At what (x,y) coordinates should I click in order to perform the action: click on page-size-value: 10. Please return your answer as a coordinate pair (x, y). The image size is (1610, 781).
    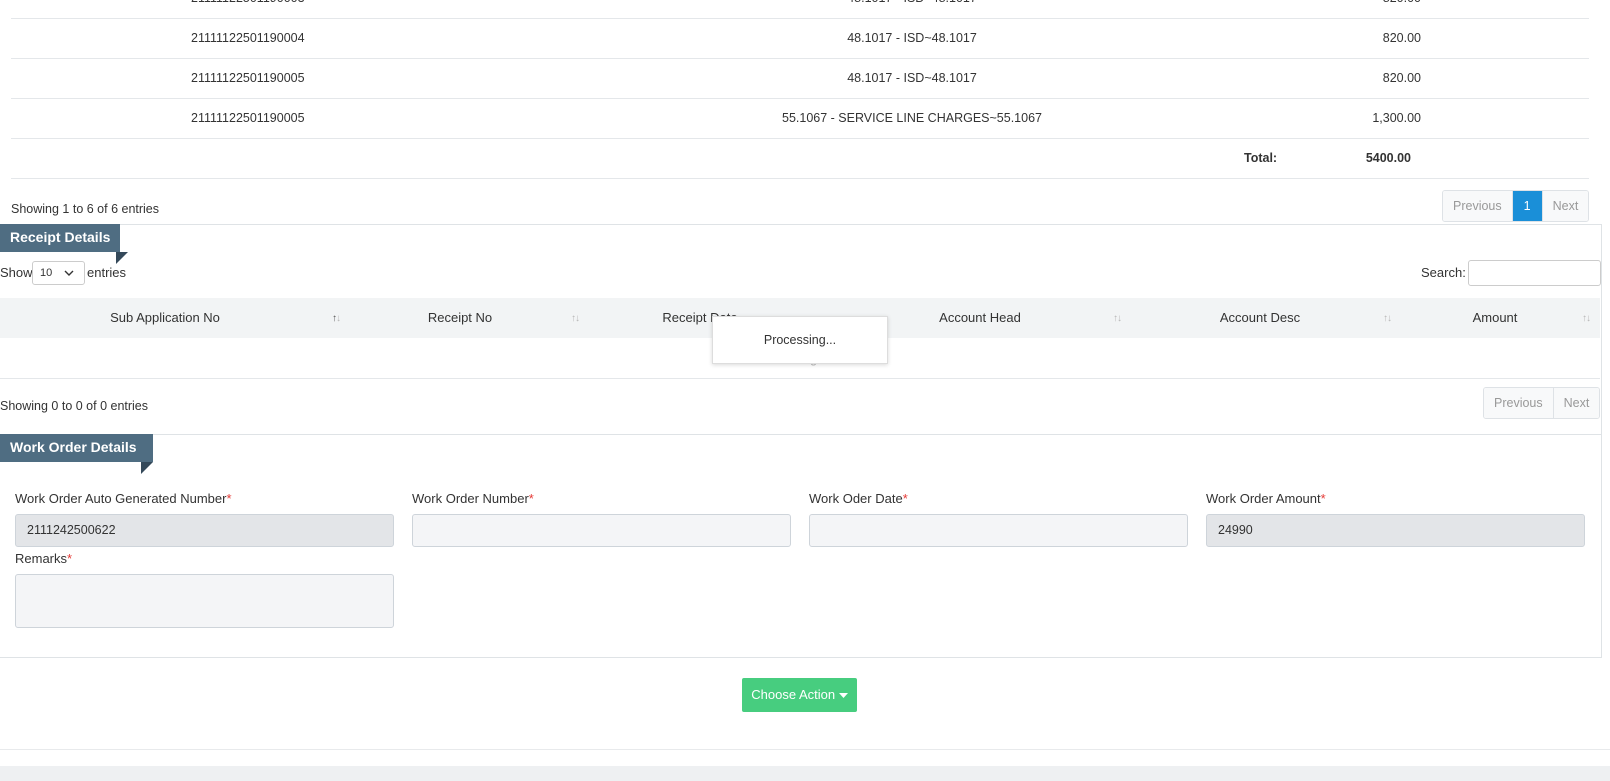
    Looking at the image, I should click on (46, 273).